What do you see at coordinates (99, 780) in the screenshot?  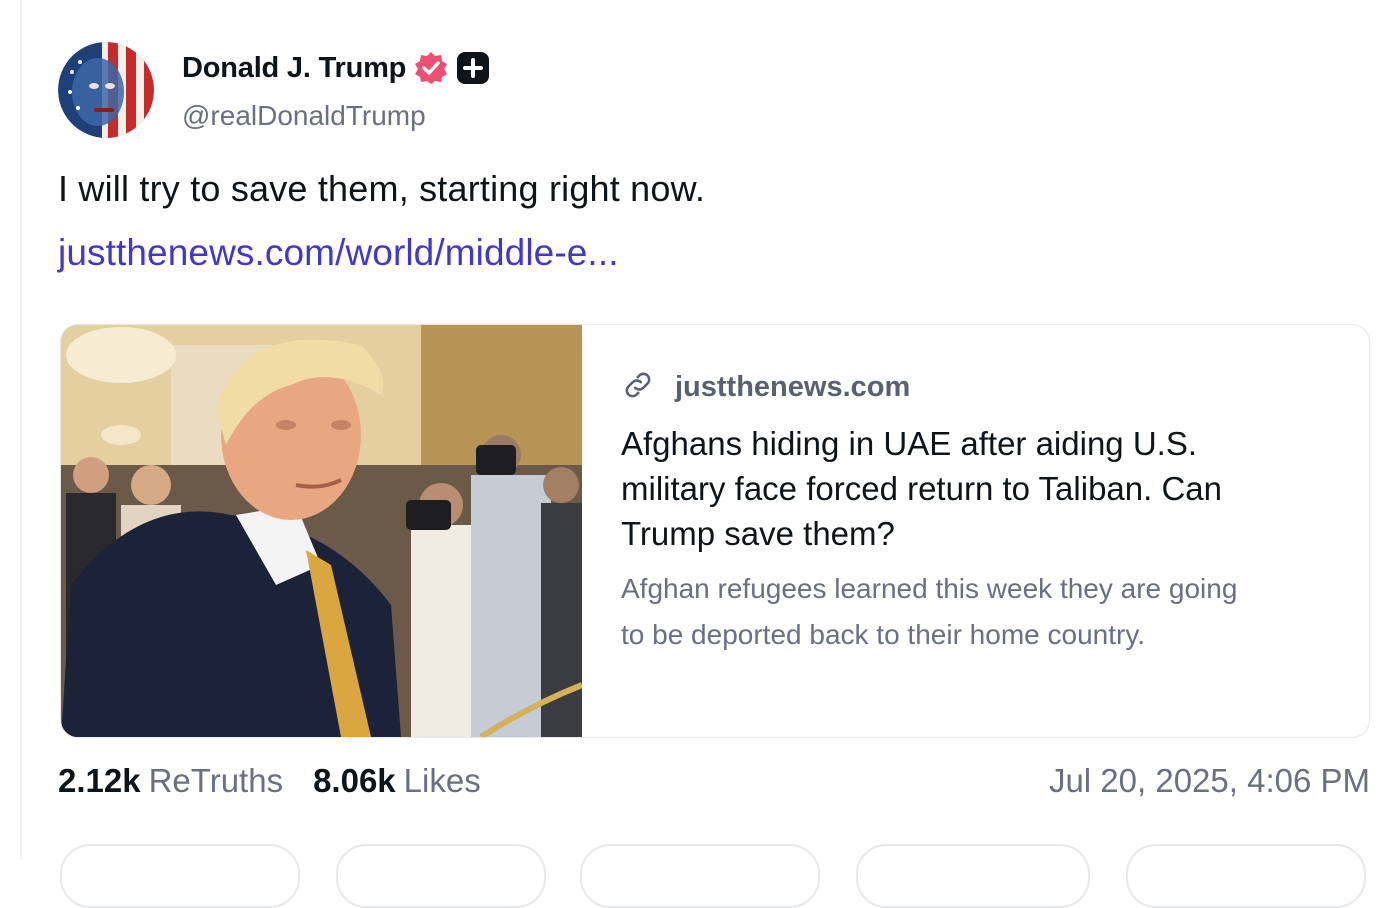 I see `retruths-count: 2.12k` at bounding box center [99, 780].